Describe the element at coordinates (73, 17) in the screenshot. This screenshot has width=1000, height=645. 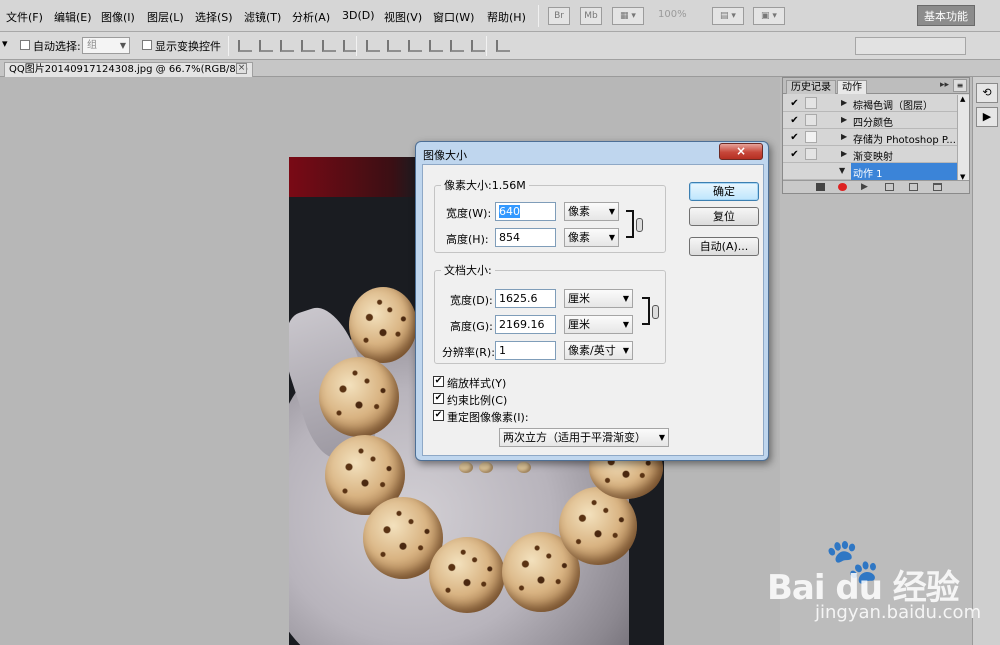
I see `menu-edit: 编辑(E)` at that location.